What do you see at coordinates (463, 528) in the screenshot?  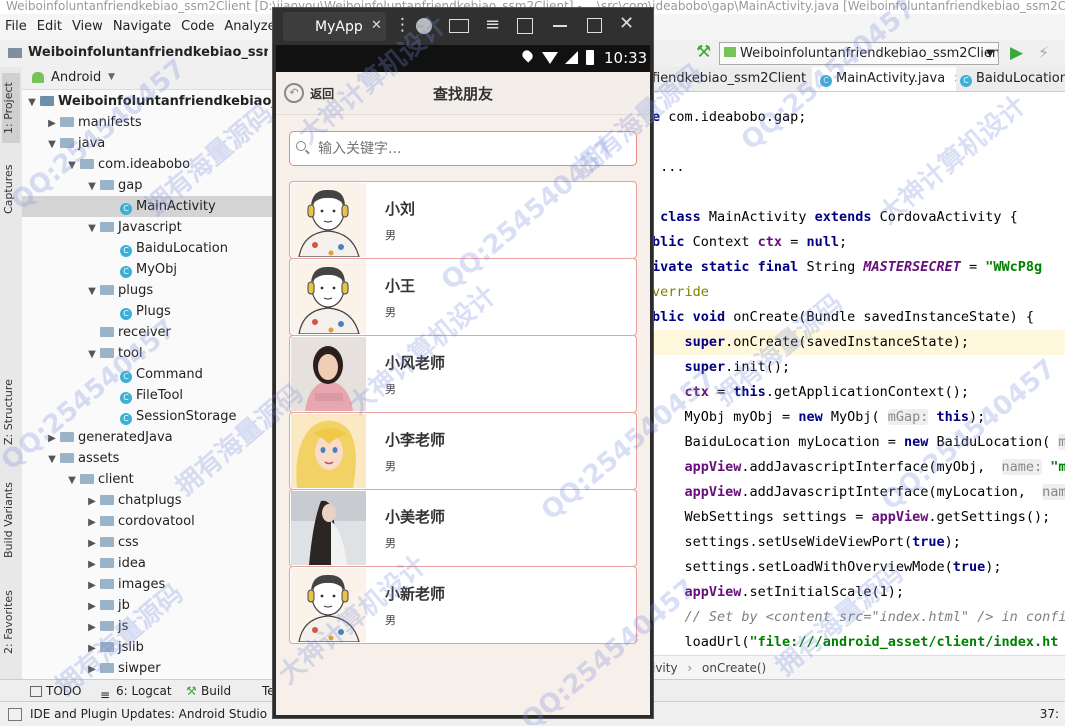 I see `friend-list-item: 小美老师男` at bounding box center [463, 528].